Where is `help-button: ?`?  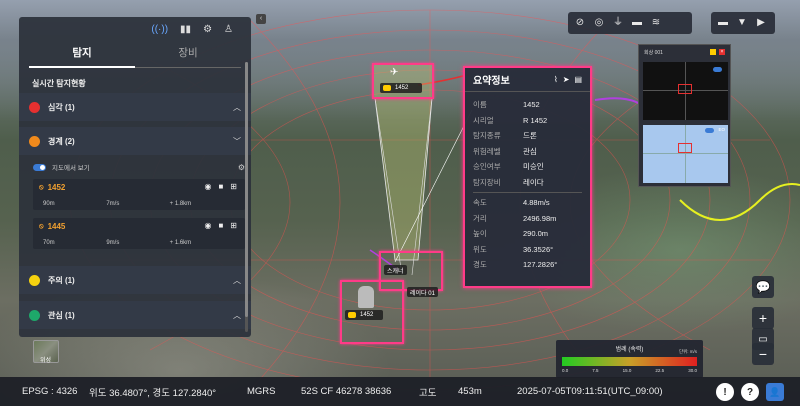 help-button: ? is located at coordinates (750, 392).